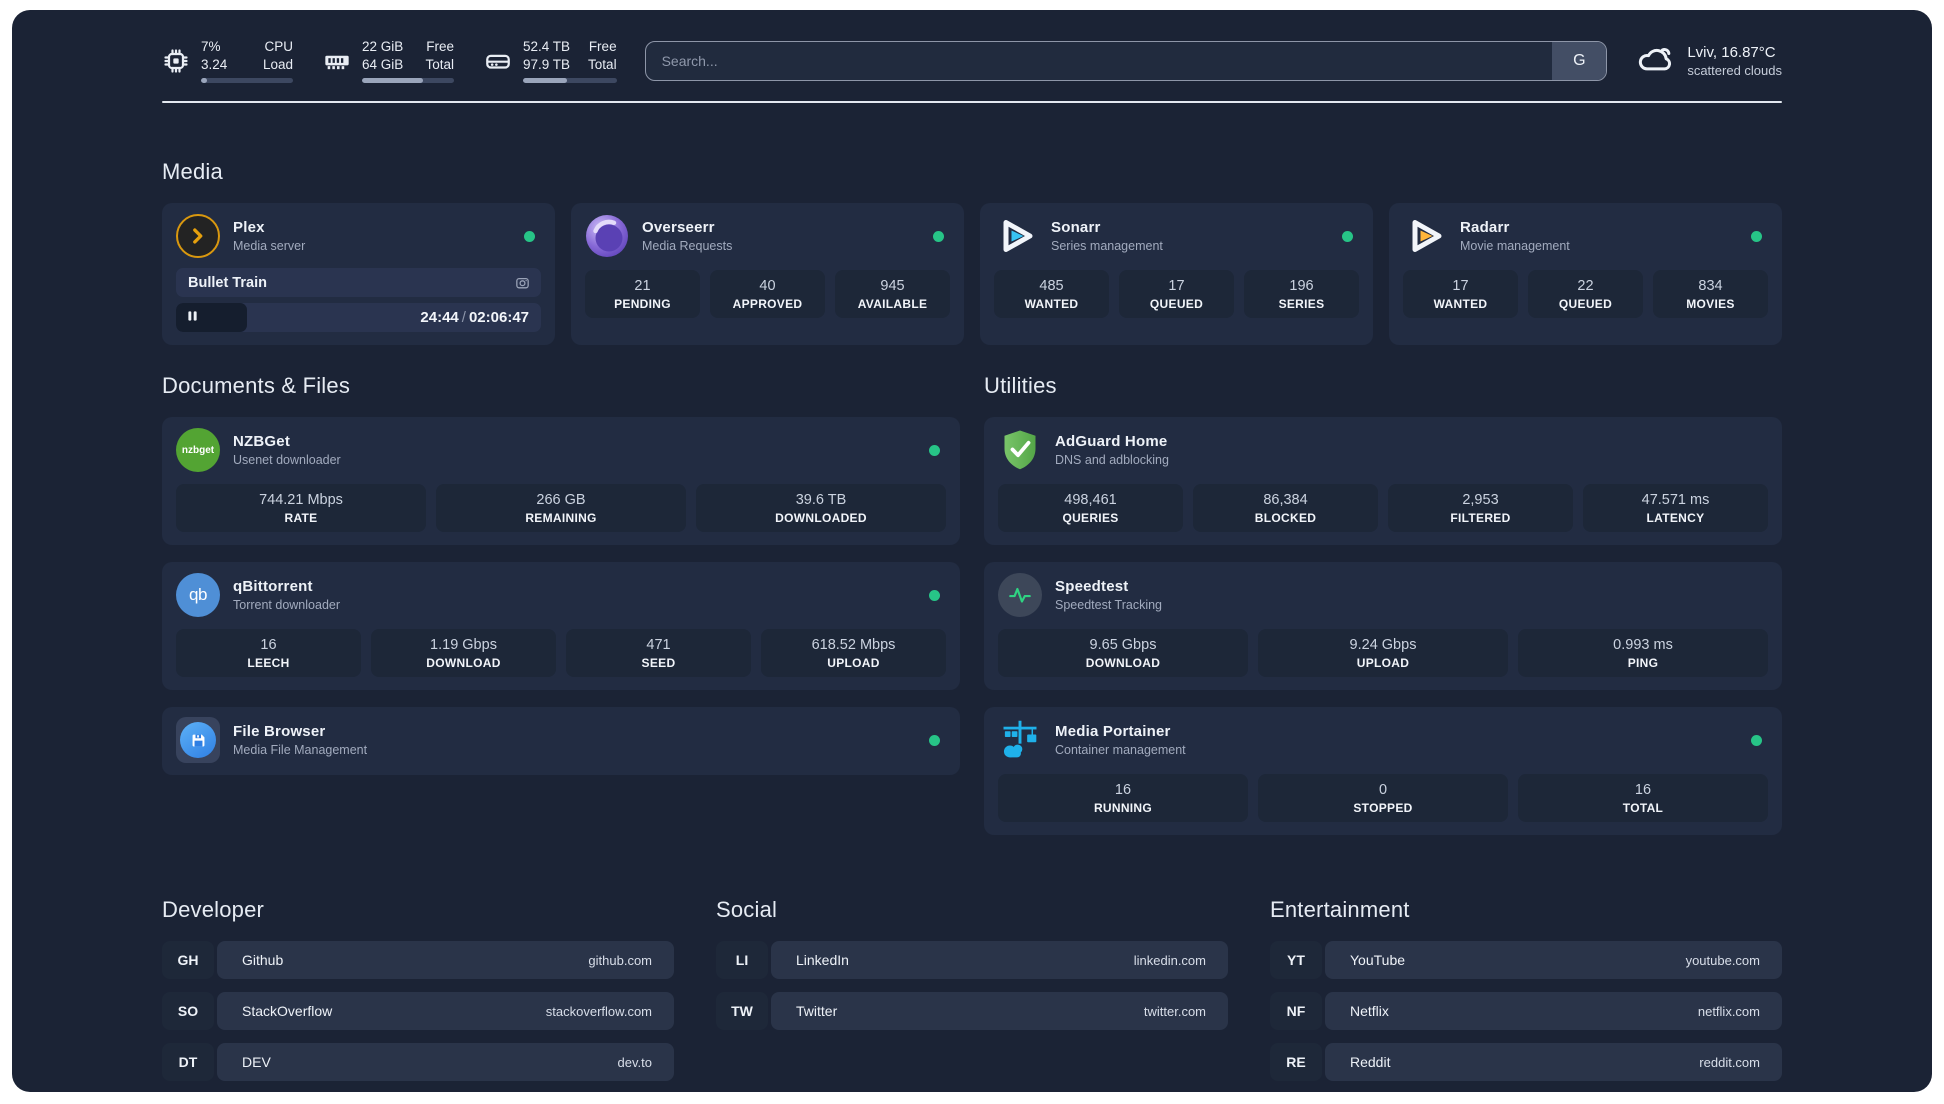  Describe the element at coordinates (999, 1011) in the screenshot. I see `bookmark-bar: Twitter twitter.com` at that location.